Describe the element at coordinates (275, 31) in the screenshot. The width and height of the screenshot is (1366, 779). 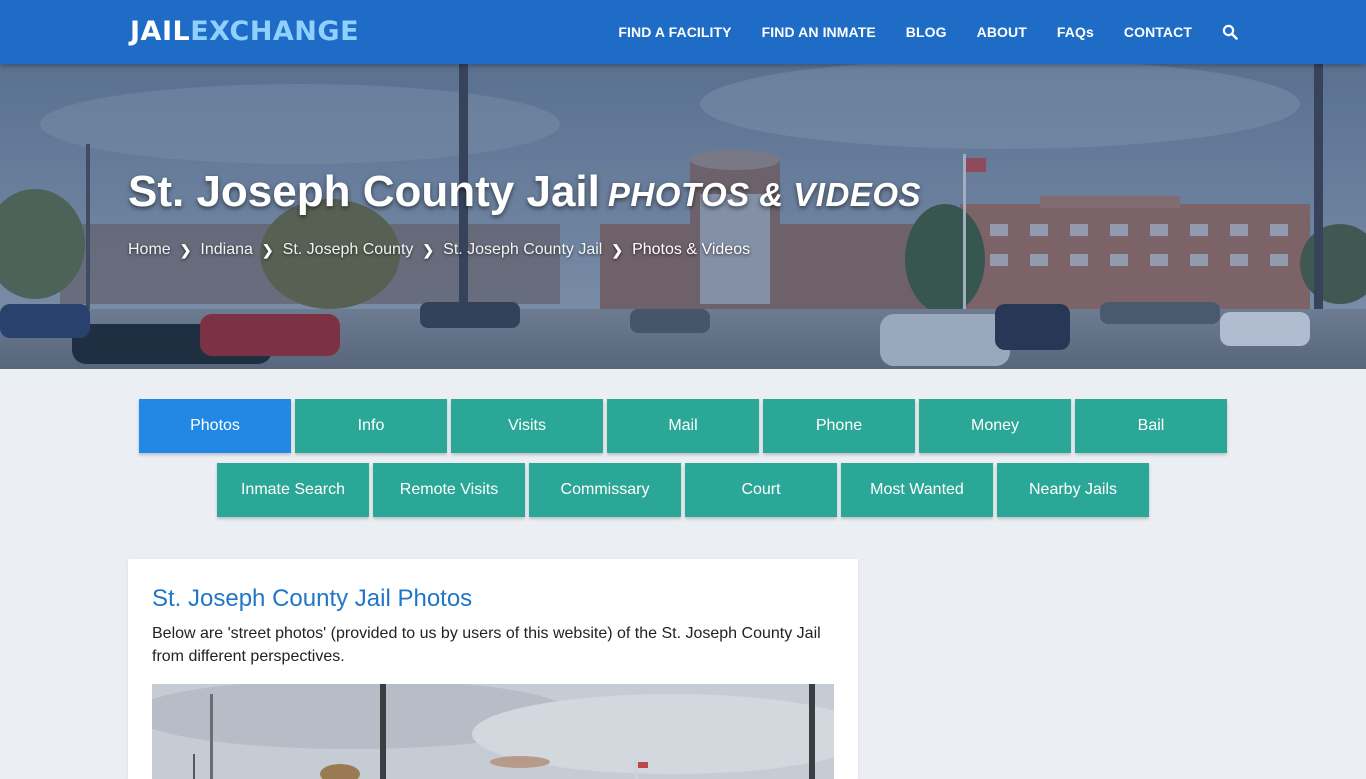
I see `logo-text-exchange: EXCHANGE` at that location.